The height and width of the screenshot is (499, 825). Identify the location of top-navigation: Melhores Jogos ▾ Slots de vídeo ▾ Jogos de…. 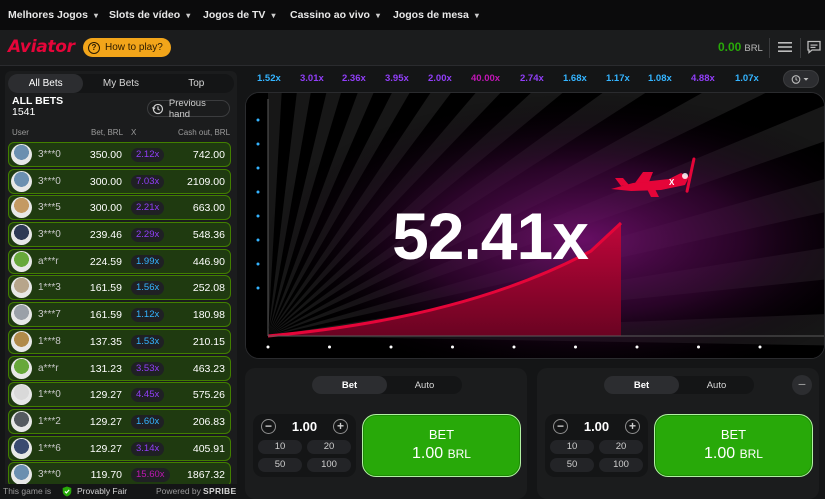
(412, 15).